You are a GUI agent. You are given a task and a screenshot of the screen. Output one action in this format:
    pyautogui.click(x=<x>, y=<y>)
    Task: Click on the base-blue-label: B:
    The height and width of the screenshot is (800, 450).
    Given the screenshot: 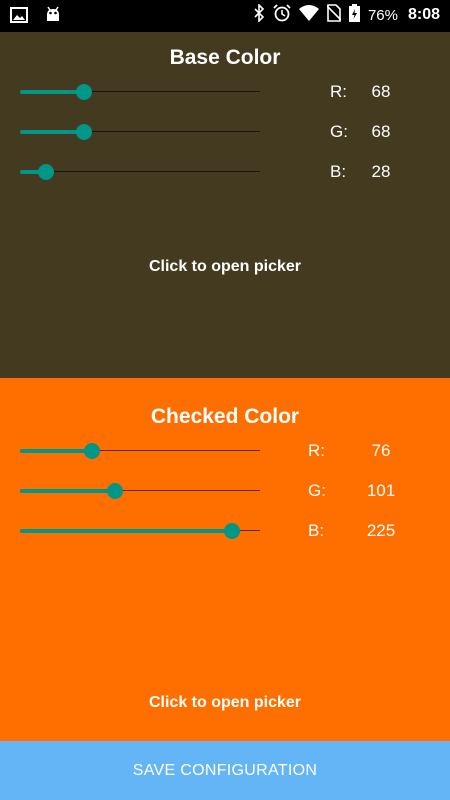 What is the action you would take?
    pyautogui.click(x=338, y=171)
    